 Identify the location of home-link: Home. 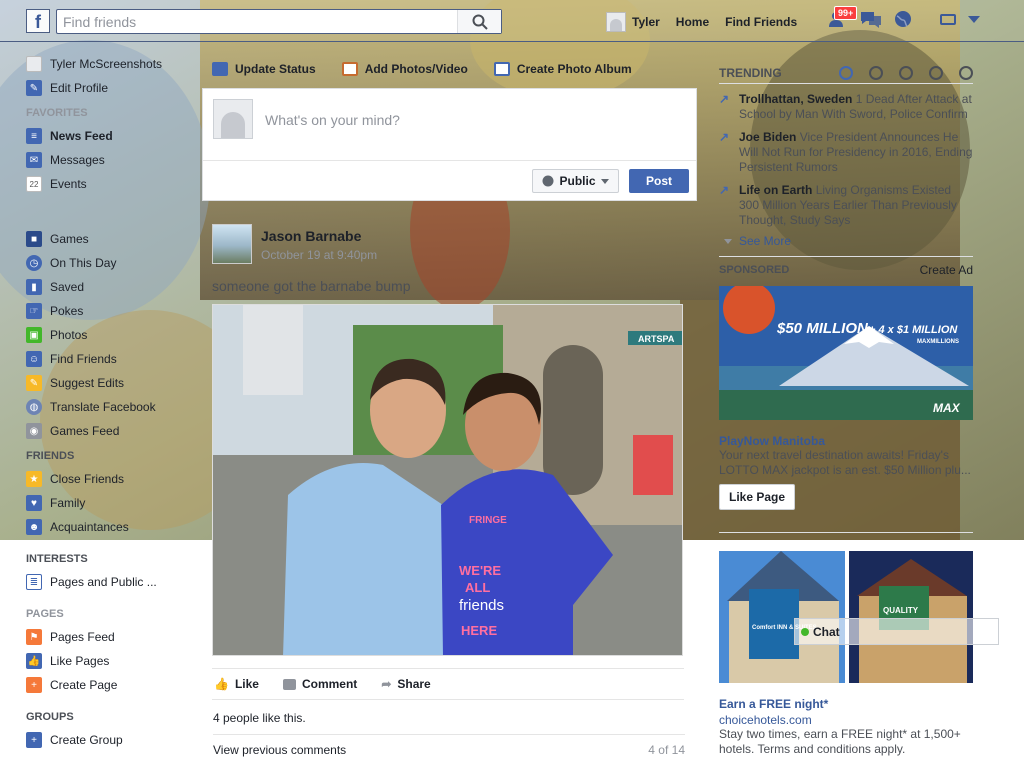
(692, 22).